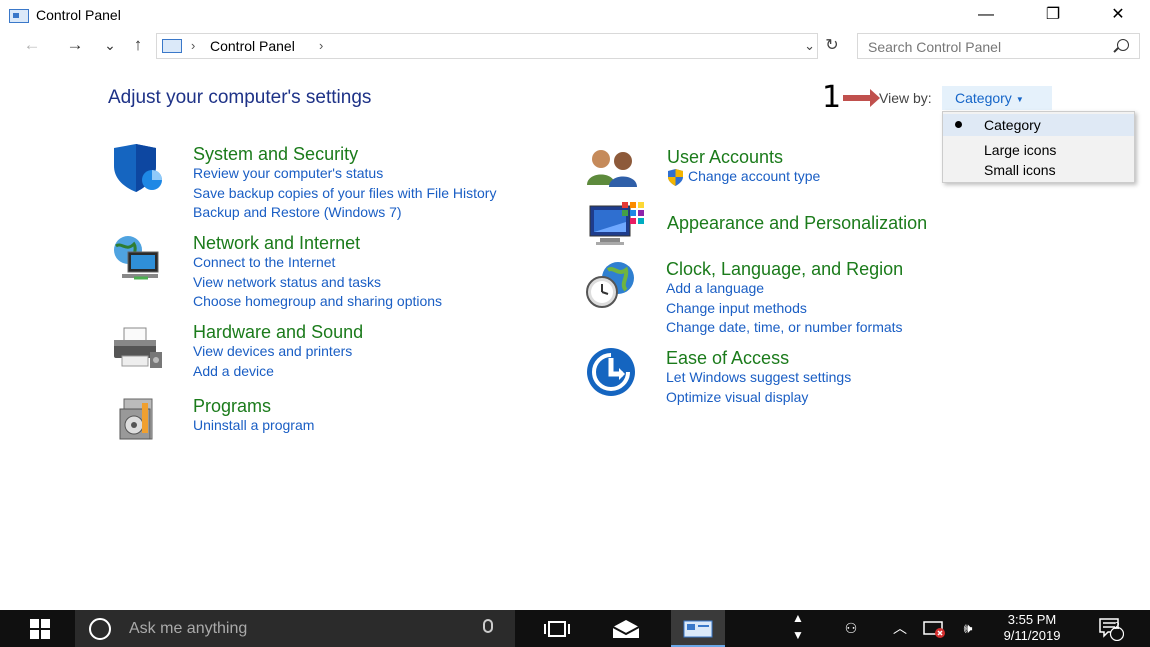 This screenshot has width=1150, height=647. I want to click on category-link: Change input methods, so click(784, 309).